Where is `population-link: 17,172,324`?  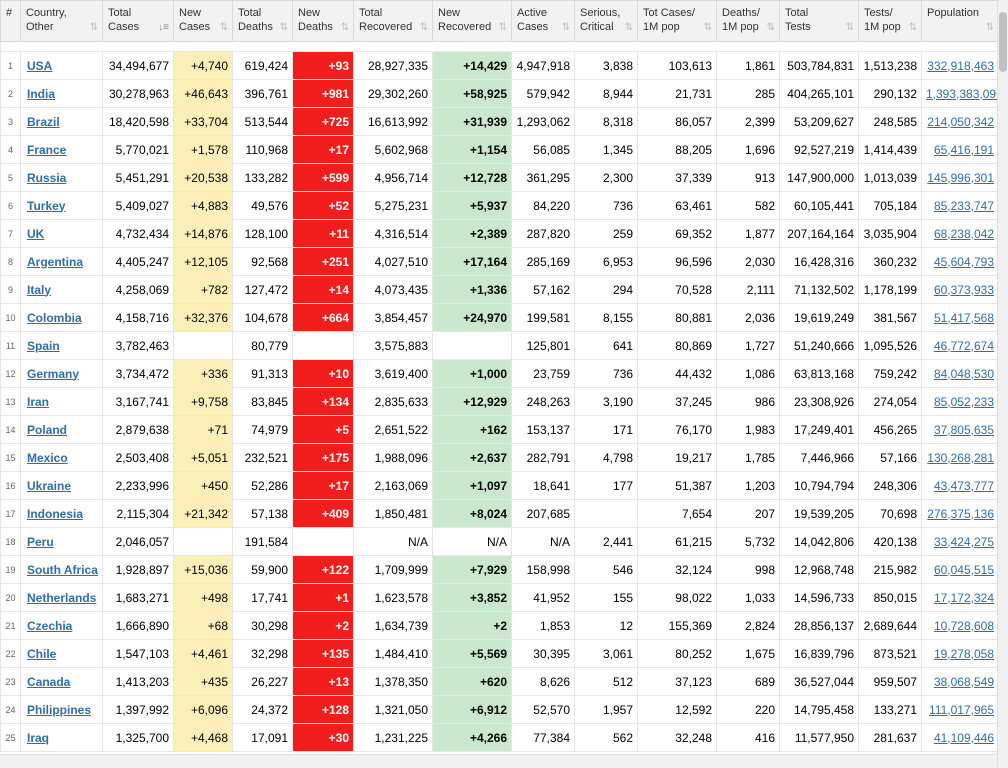 population-link: 17,172,324 is located at coordinates (964, 598).